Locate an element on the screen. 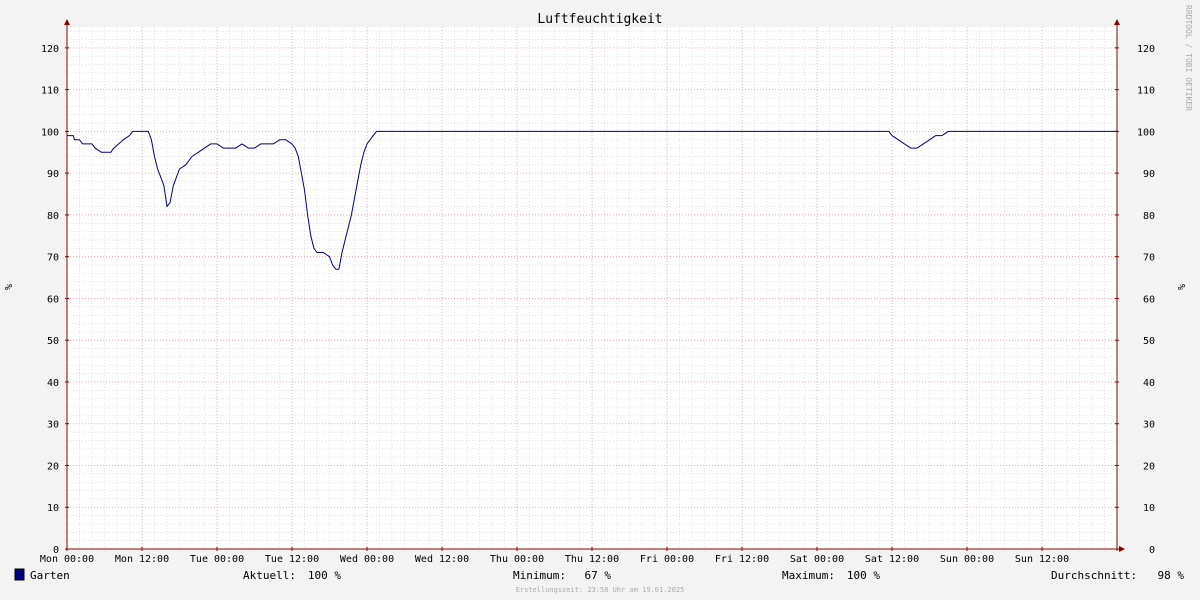 The height and width of the screenshot is (600, 1200). legend-min-value: 67 % is located at coordinates (594, 575).